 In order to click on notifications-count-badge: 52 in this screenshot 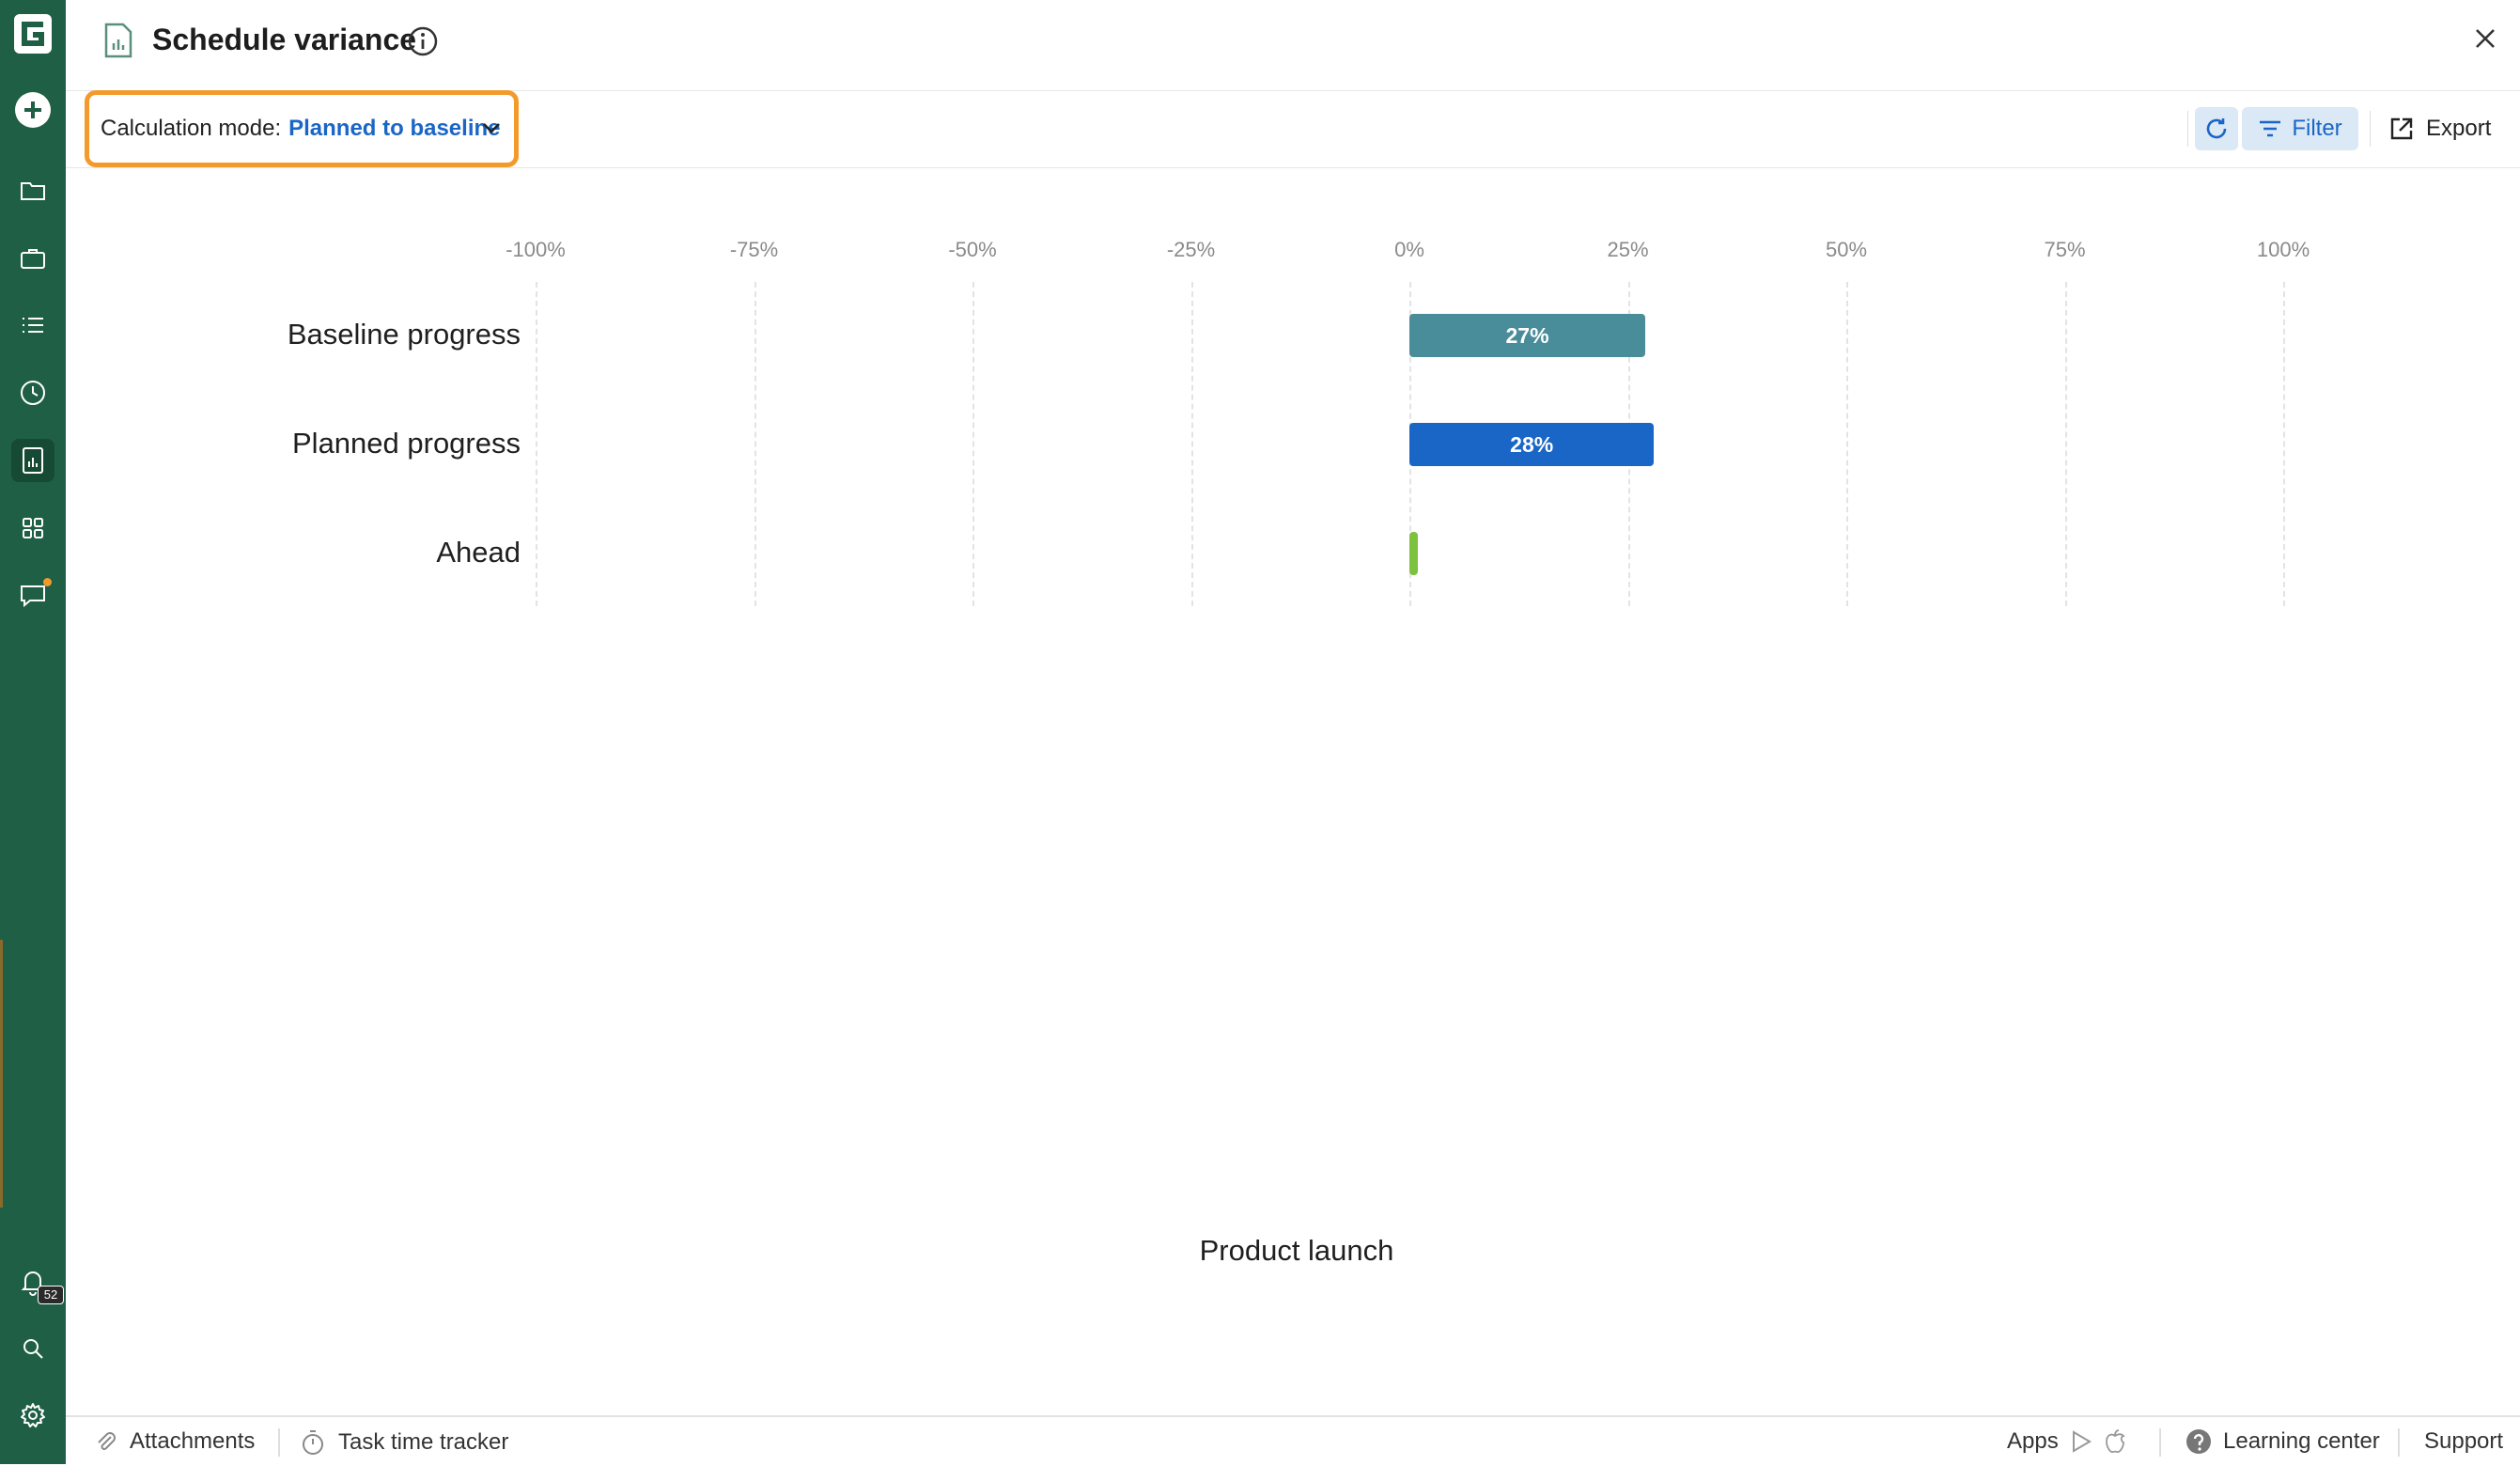, I will do `click(51, 1295)`.